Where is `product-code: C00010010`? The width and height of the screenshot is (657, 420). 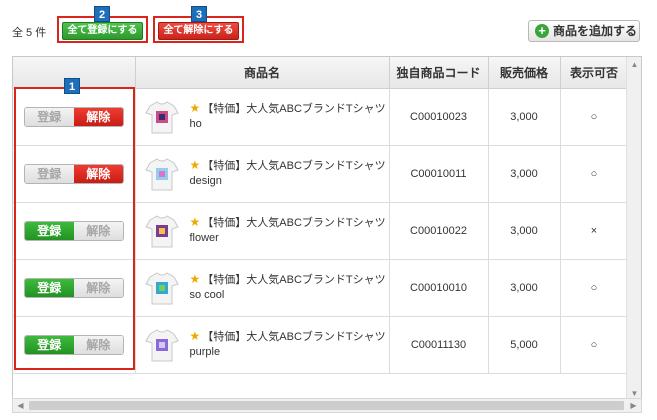 product-code: C00010010 is located at coordinates (439, 288).